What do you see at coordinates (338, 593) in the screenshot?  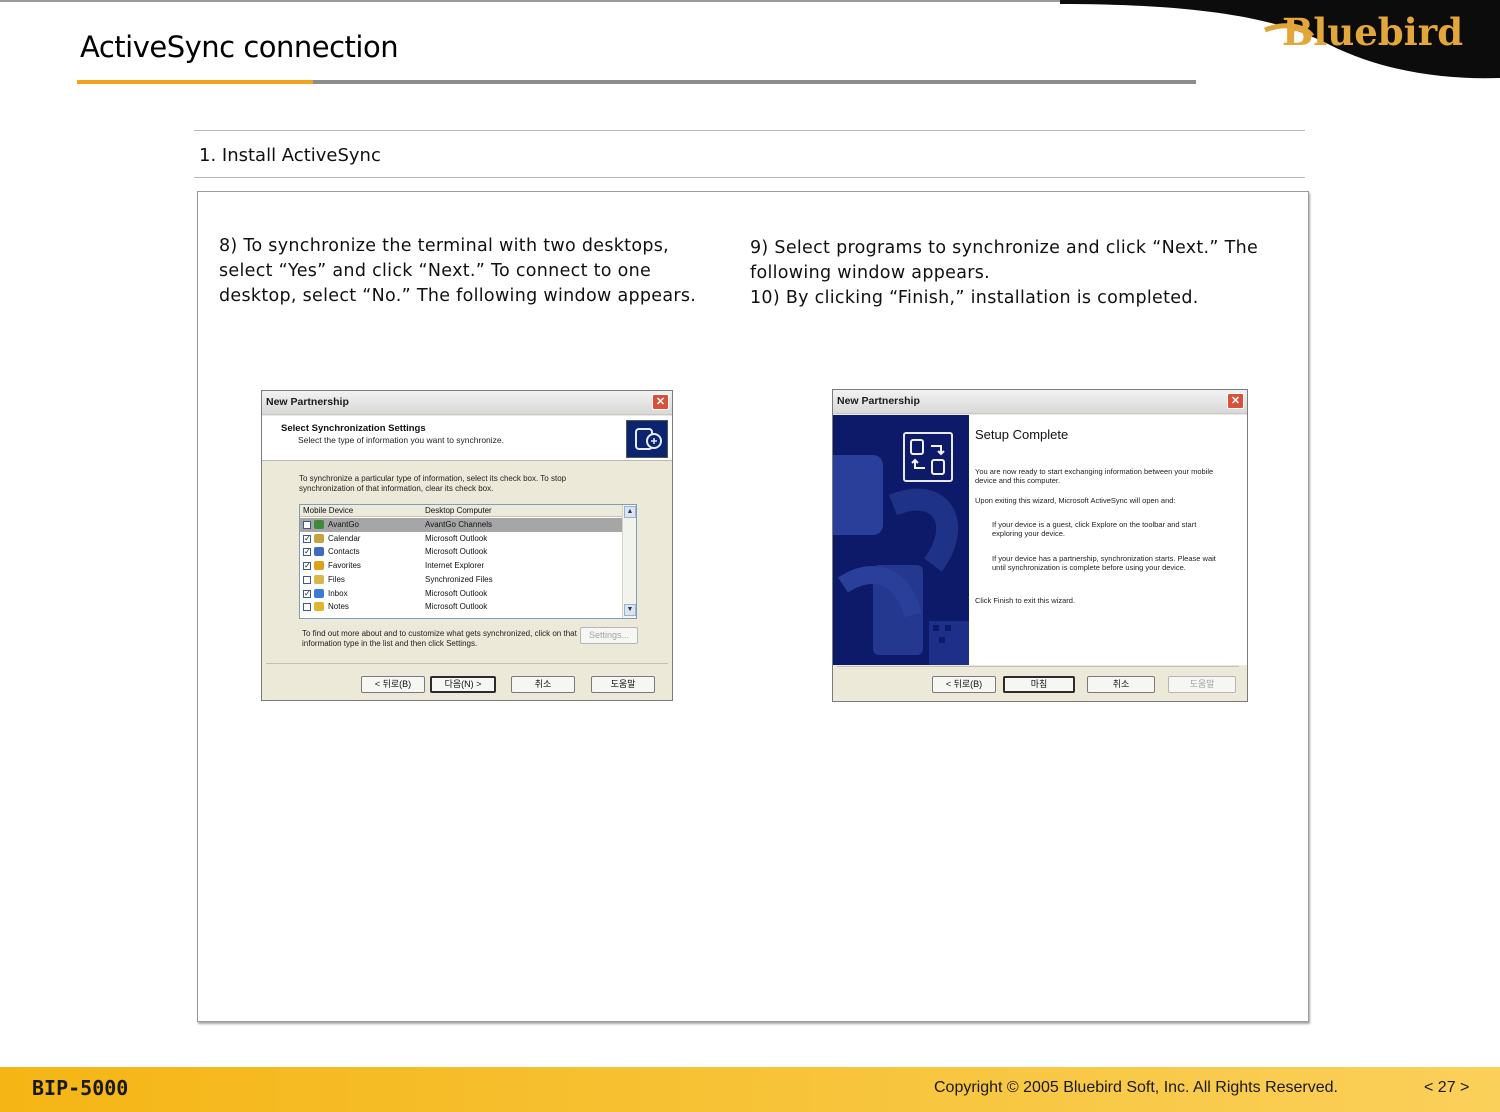 I see `mobile-item-label: Inbox` at bounding box center [338, 593].